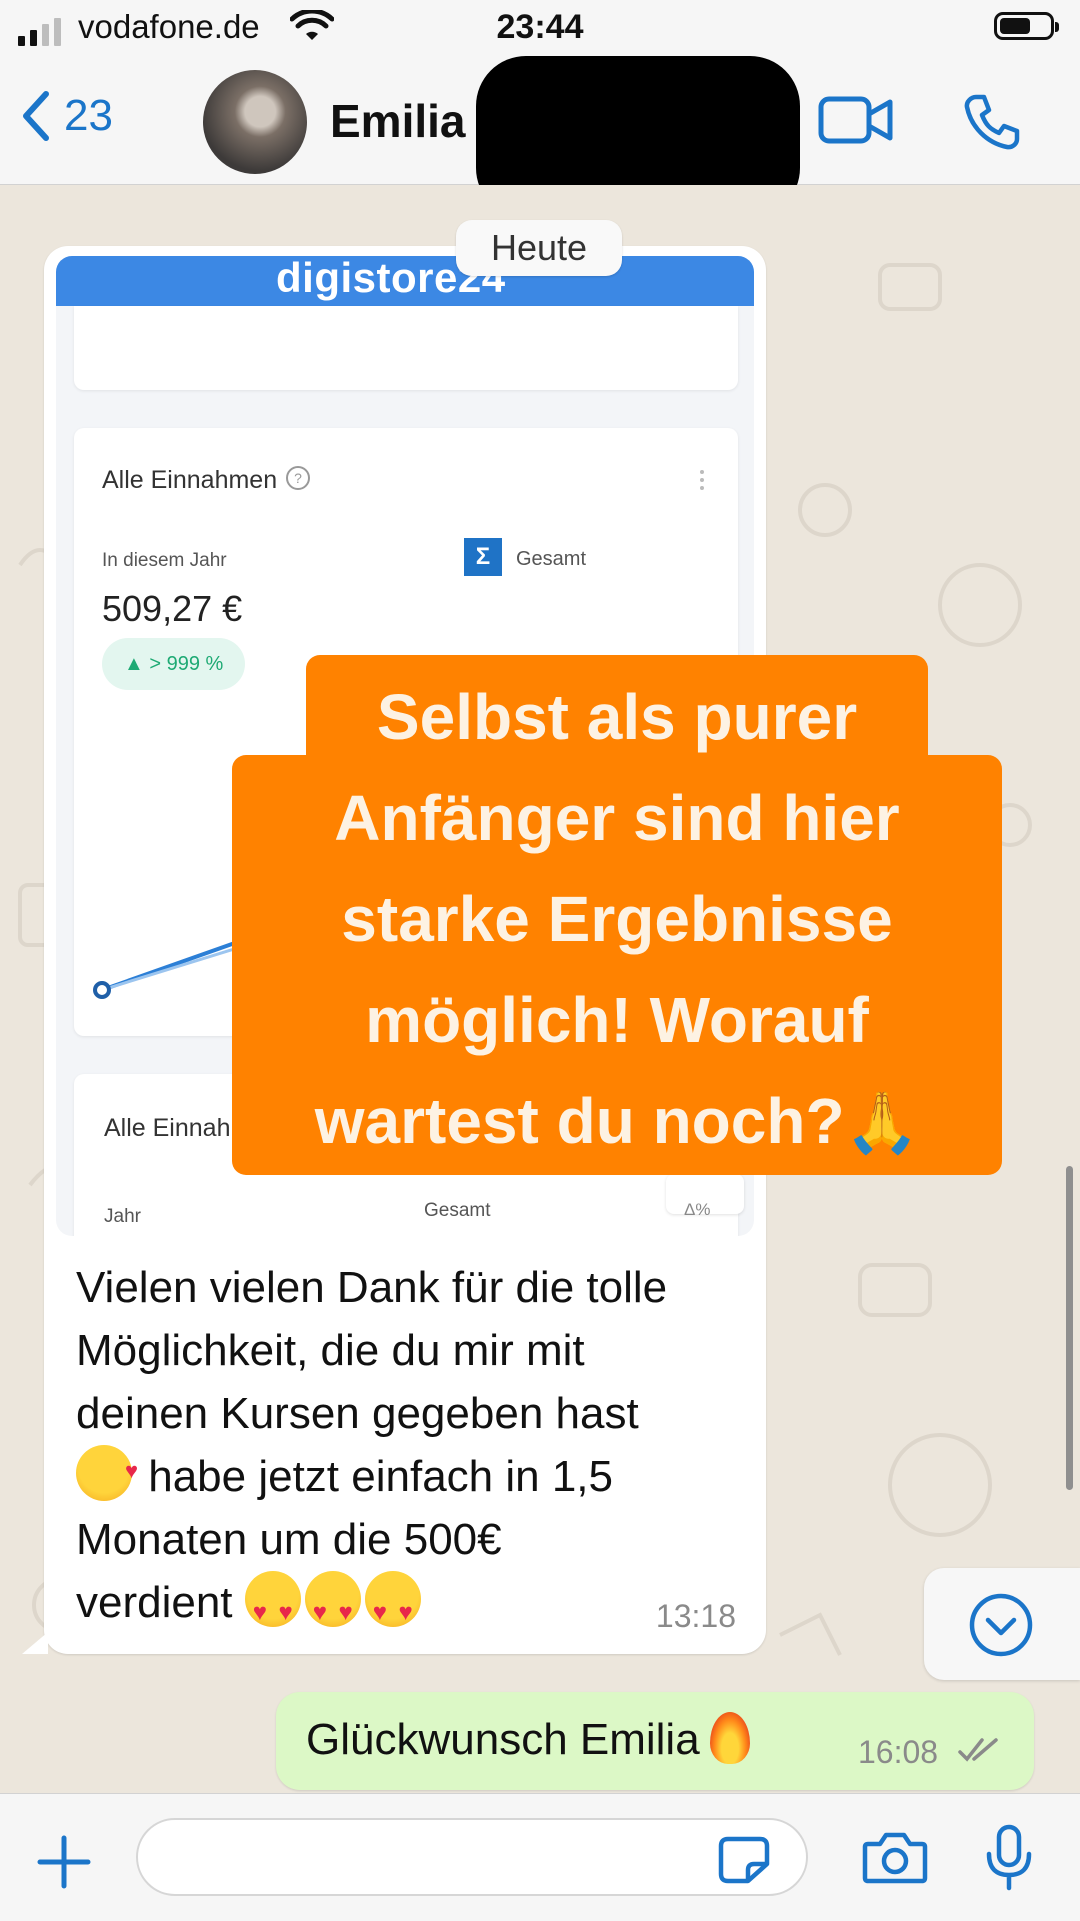 The height and width of the screenshot is (1921, 1080). Describe the element at coordinates (122, 1216) in the screenshot. I see `card2-period: Jahr` at that location.